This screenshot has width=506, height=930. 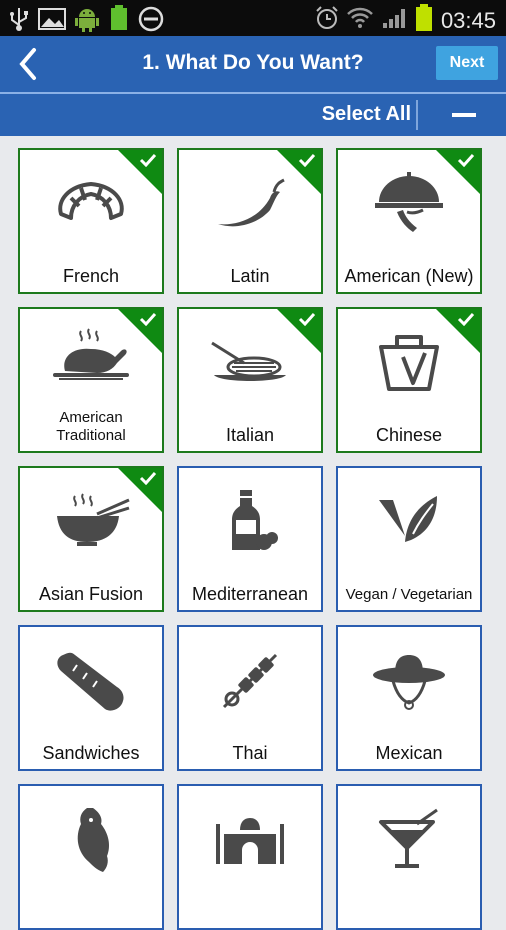 I want to click on tile-label: Sandwiches, so click(x=91, y=753).